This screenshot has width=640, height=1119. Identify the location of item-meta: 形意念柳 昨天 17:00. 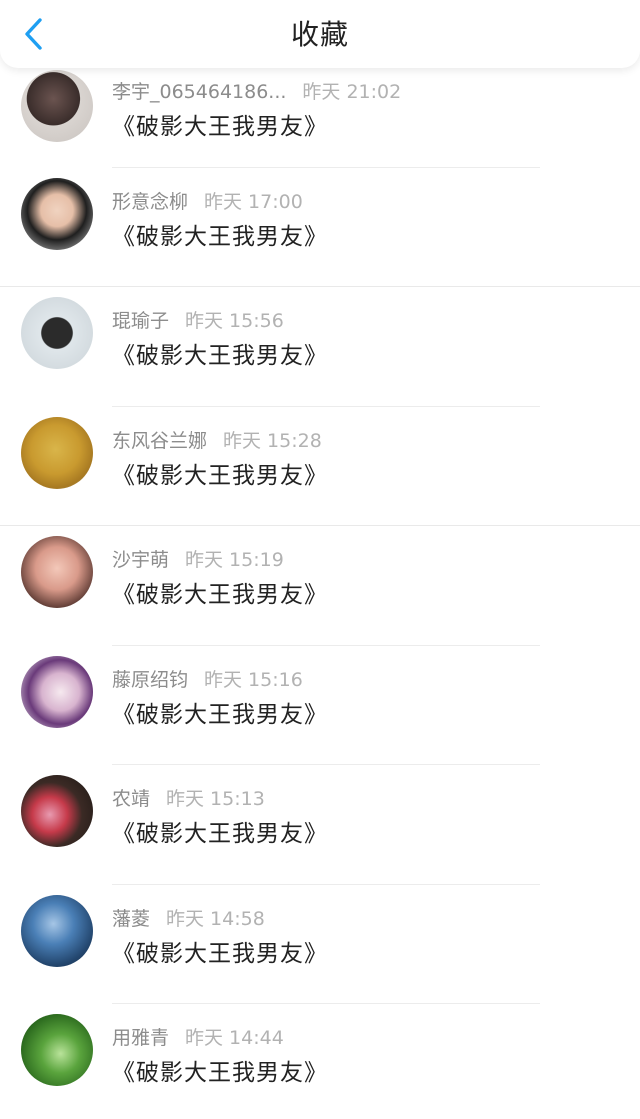
(207, 200).